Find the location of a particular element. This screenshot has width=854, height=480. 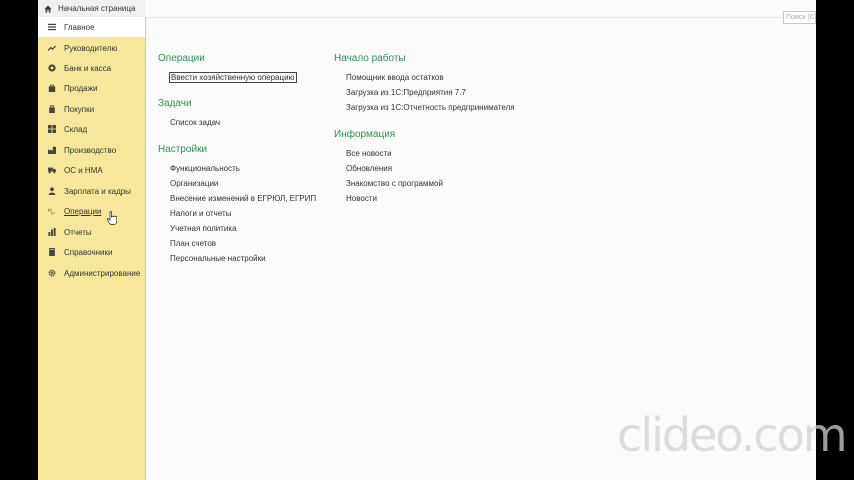

section-sales: Продажи is located at coordinates (91, 88).